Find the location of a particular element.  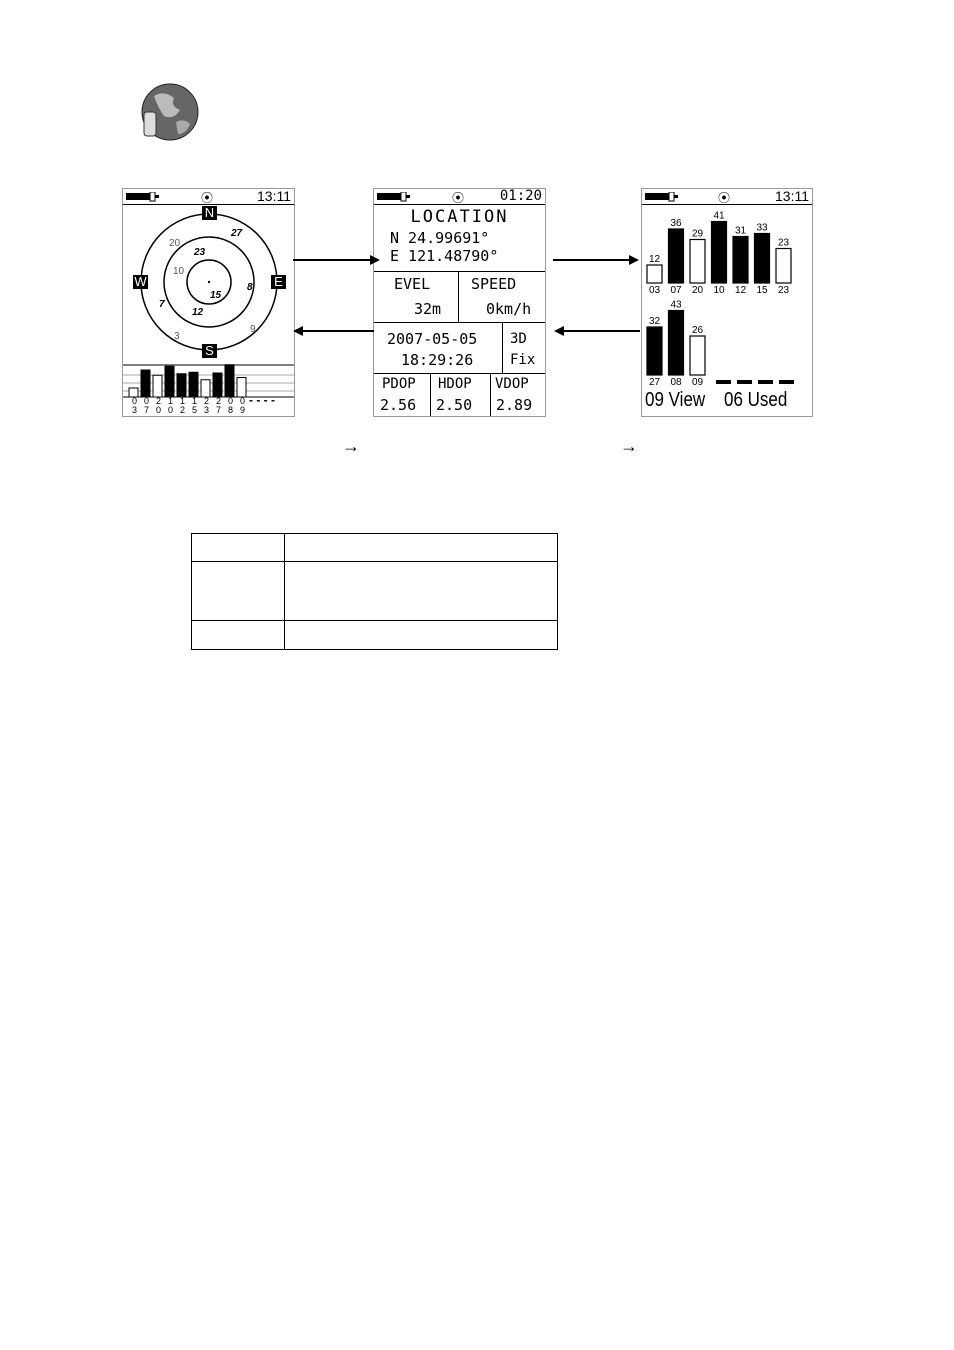

signal-value-08: 43 is located at coordinates (676, 305).